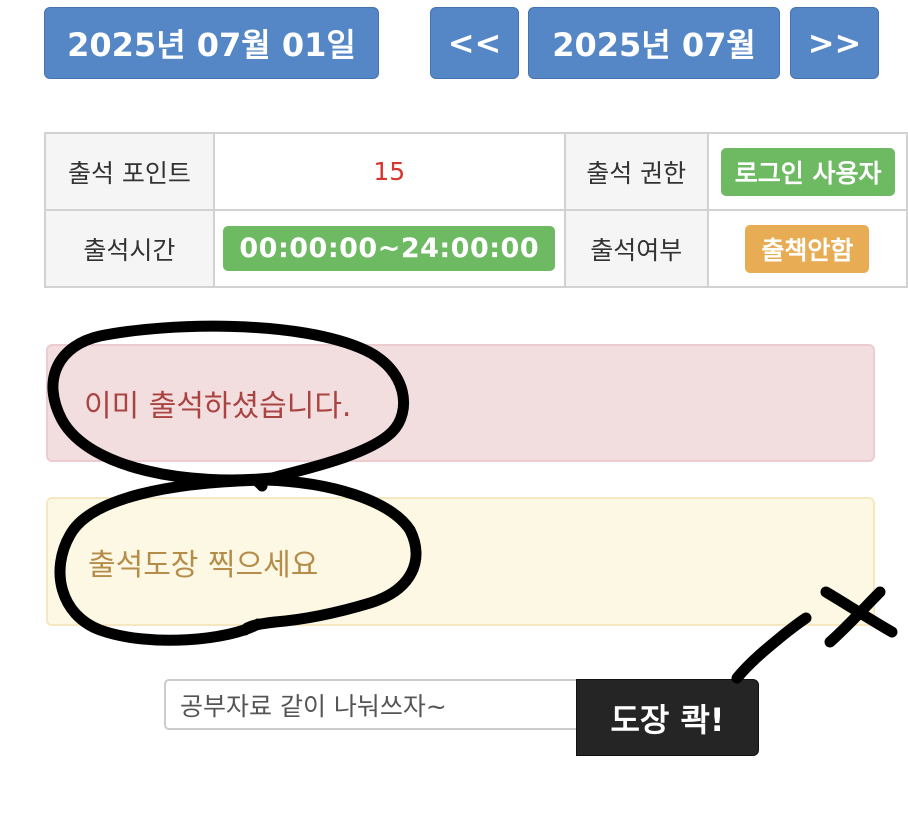  I want to click on current-date-button: 2025년 07월 01일, so click(211, 43).